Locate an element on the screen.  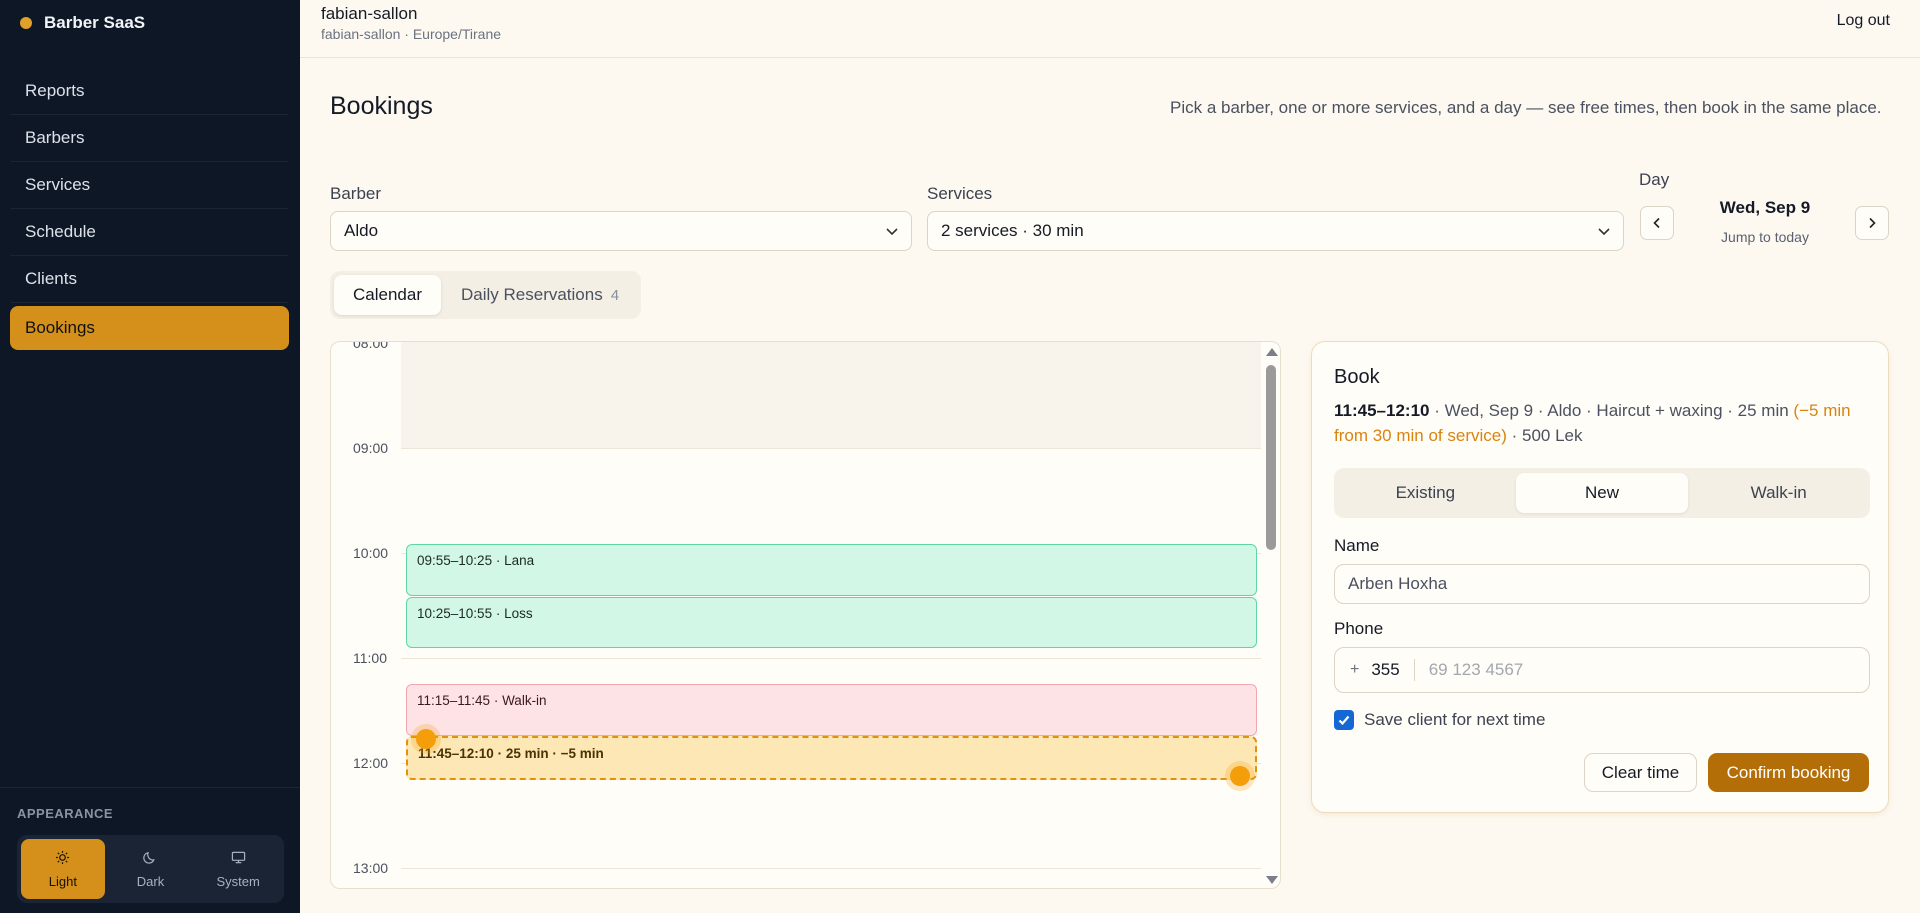
save-client-checkbox is located at coordinates (1344, 720).